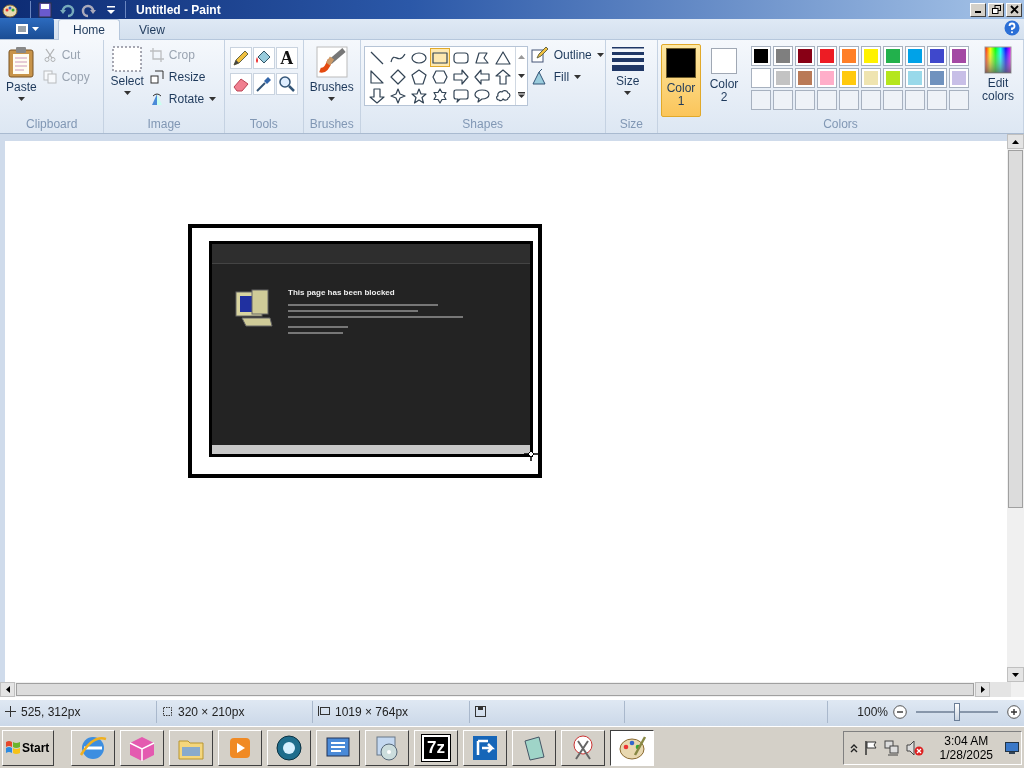 The width and height of the screenshot is (1024, 768). I want to click on ribbon-tab: View, so click(152, 29).